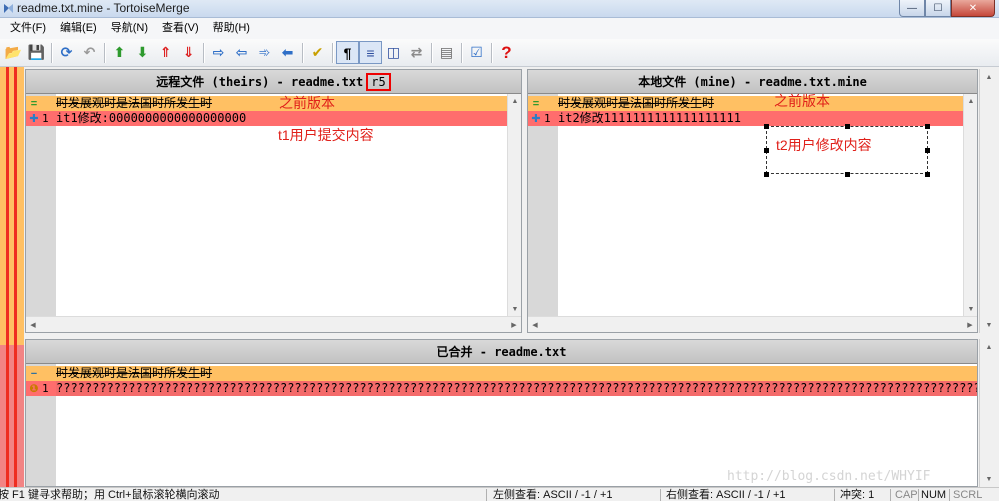 The height and width of the screenshot is (501, 999). What do you see at coordinates (499, 9) in the screenshot?
I see `title-bar: readme.txt.mine - TortoiseMerge — ☐ ✕` at bounding box center [499, 9].